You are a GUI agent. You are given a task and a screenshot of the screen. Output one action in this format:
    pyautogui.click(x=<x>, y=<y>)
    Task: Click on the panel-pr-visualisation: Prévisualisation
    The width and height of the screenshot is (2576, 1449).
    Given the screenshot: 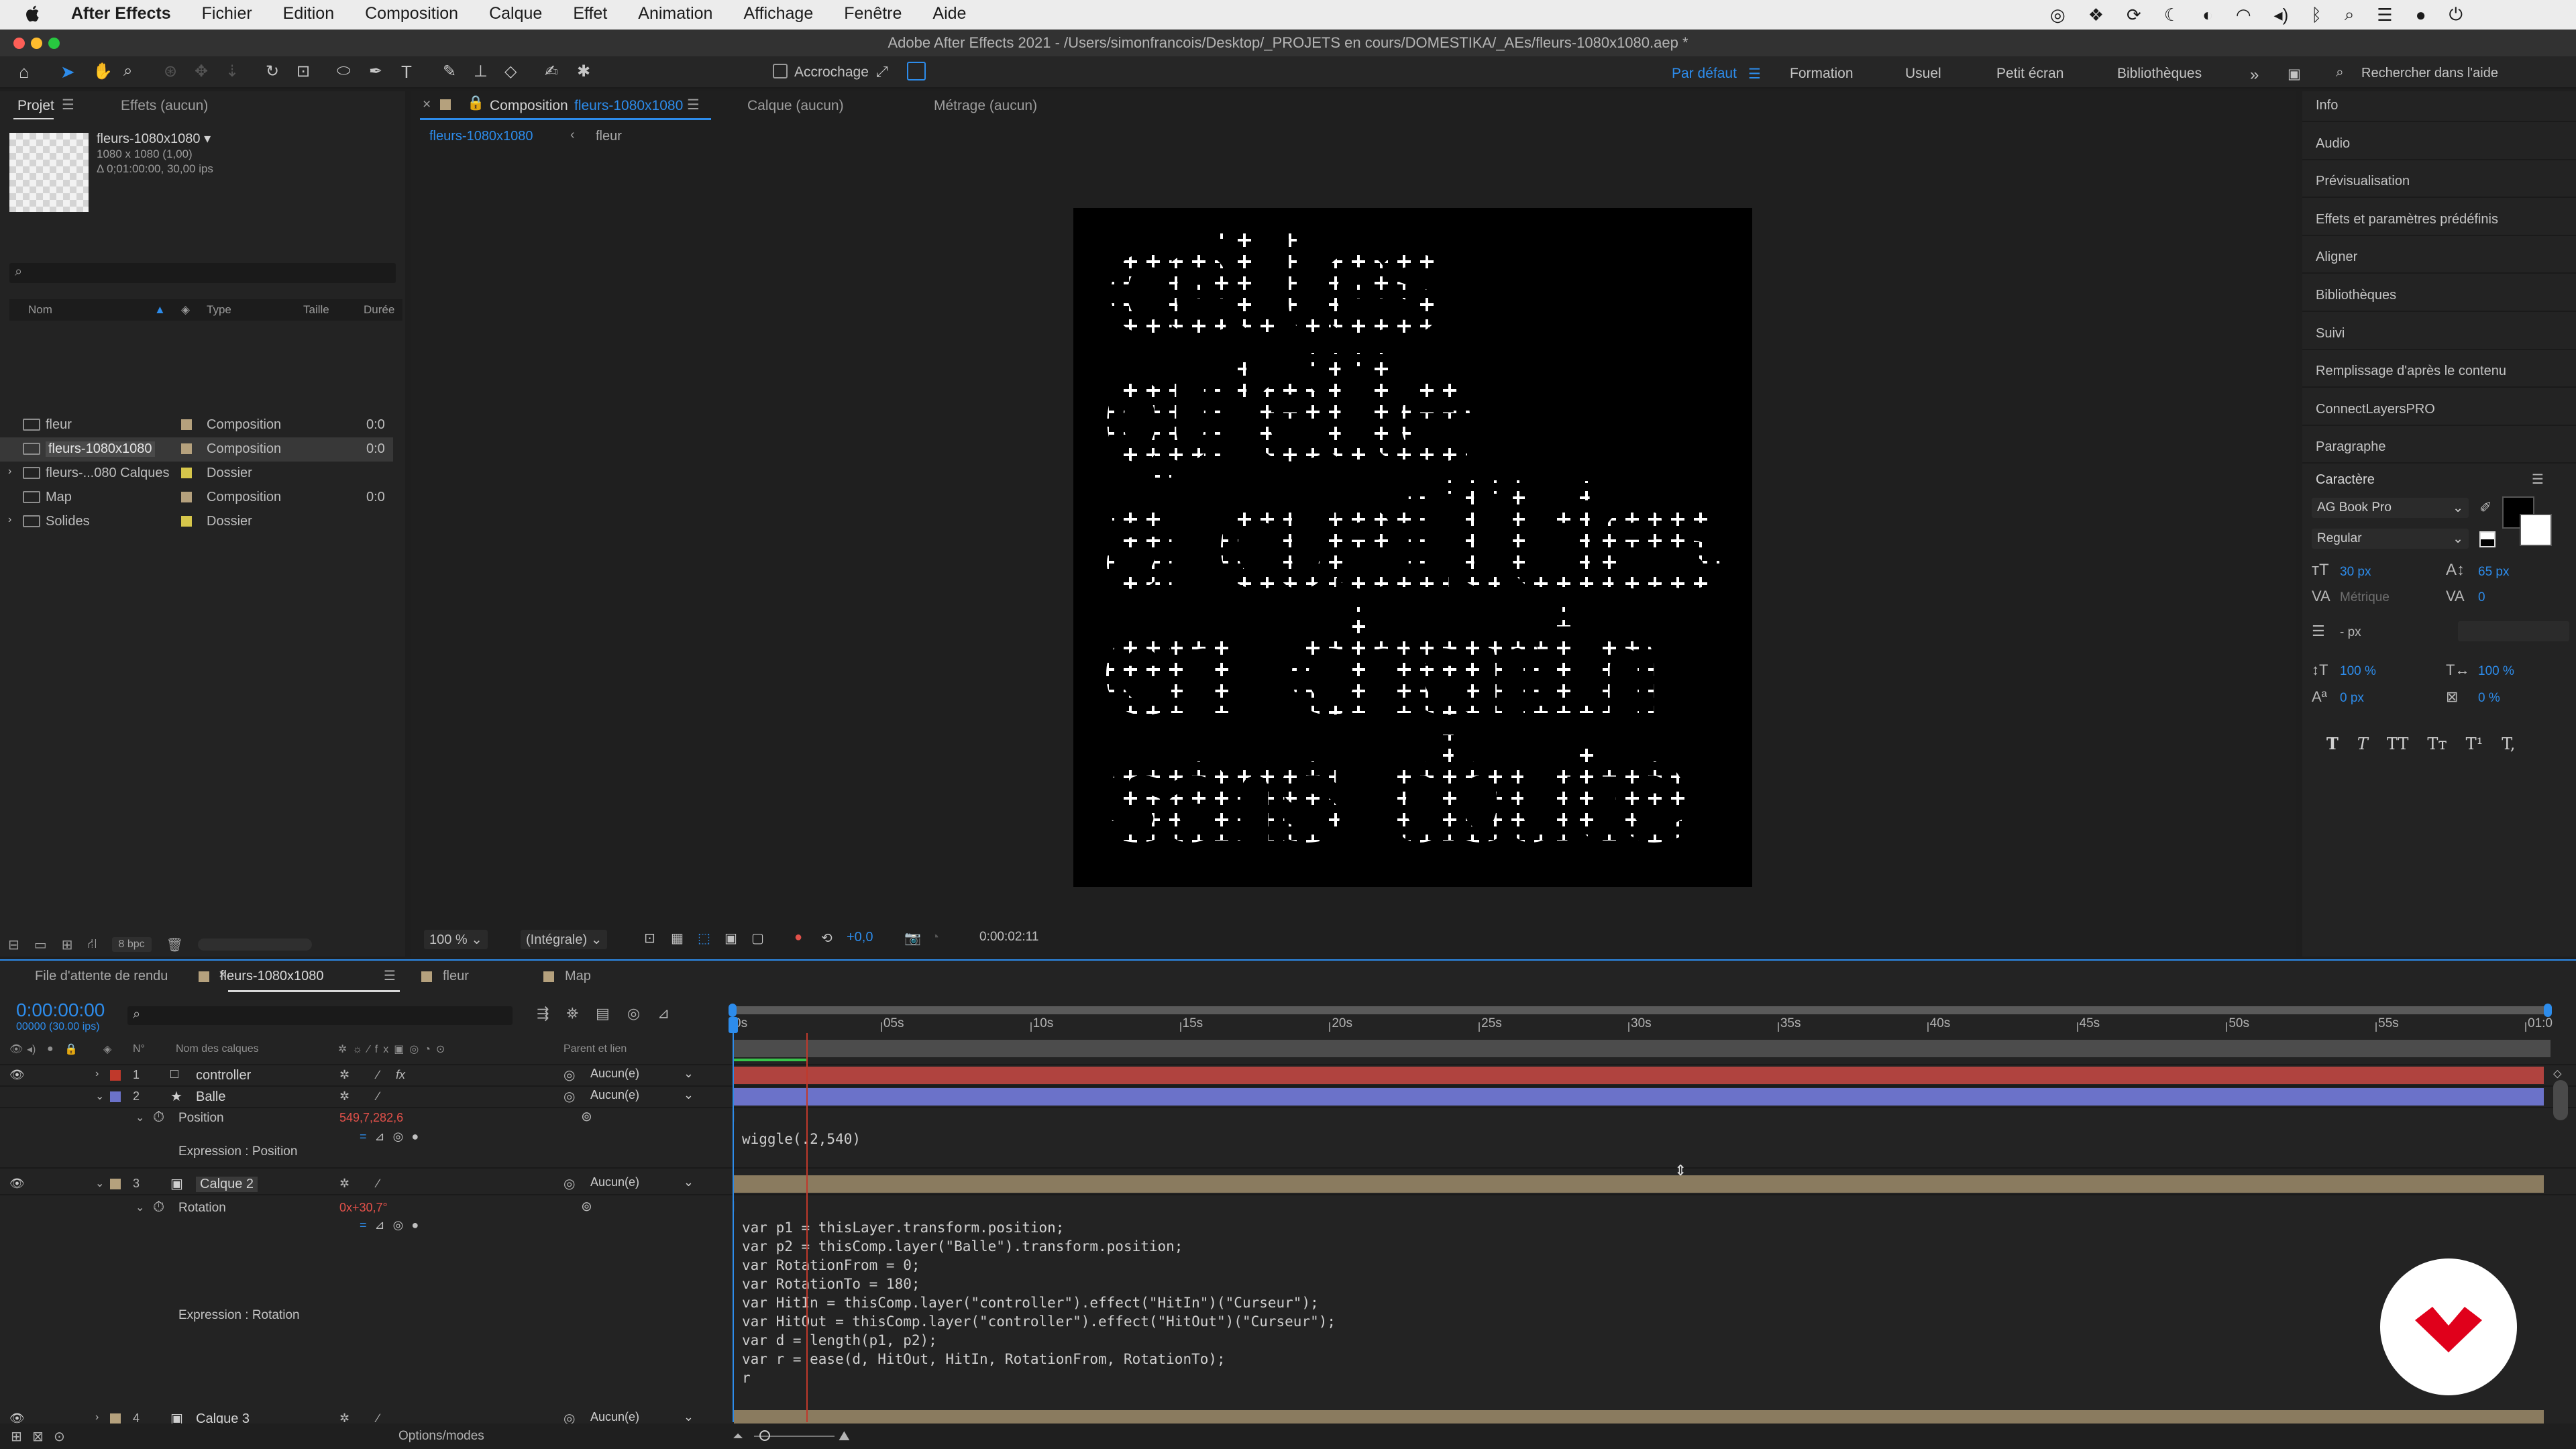 What is the action you would take?
    pyautogui.click(x=2363, y=181)
    